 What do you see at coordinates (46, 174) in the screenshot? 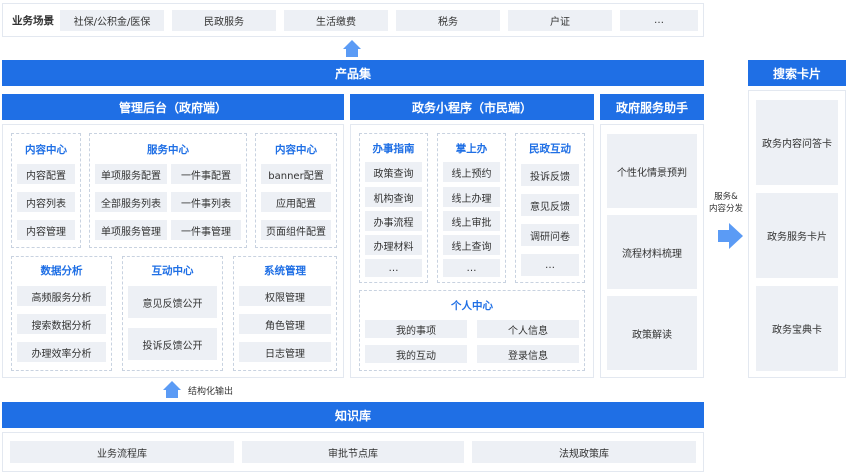
I see `content-center-1-item: 内容配置` at bounding box center [46, 174].